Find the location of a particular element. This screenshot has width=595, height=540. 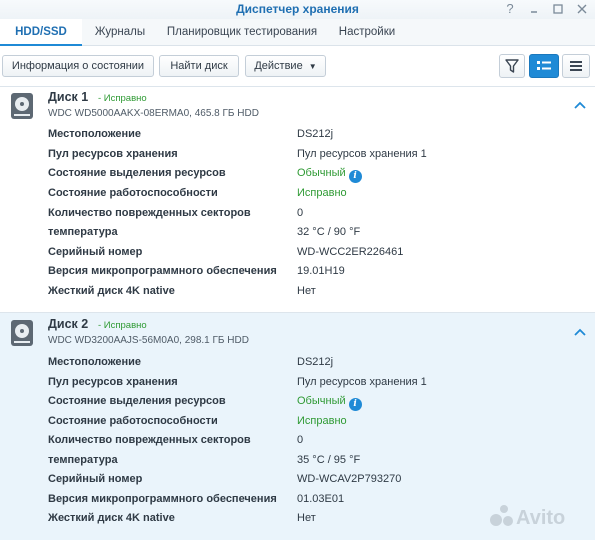

disk-name: Диск 2 is located at coordinates (68, 324).